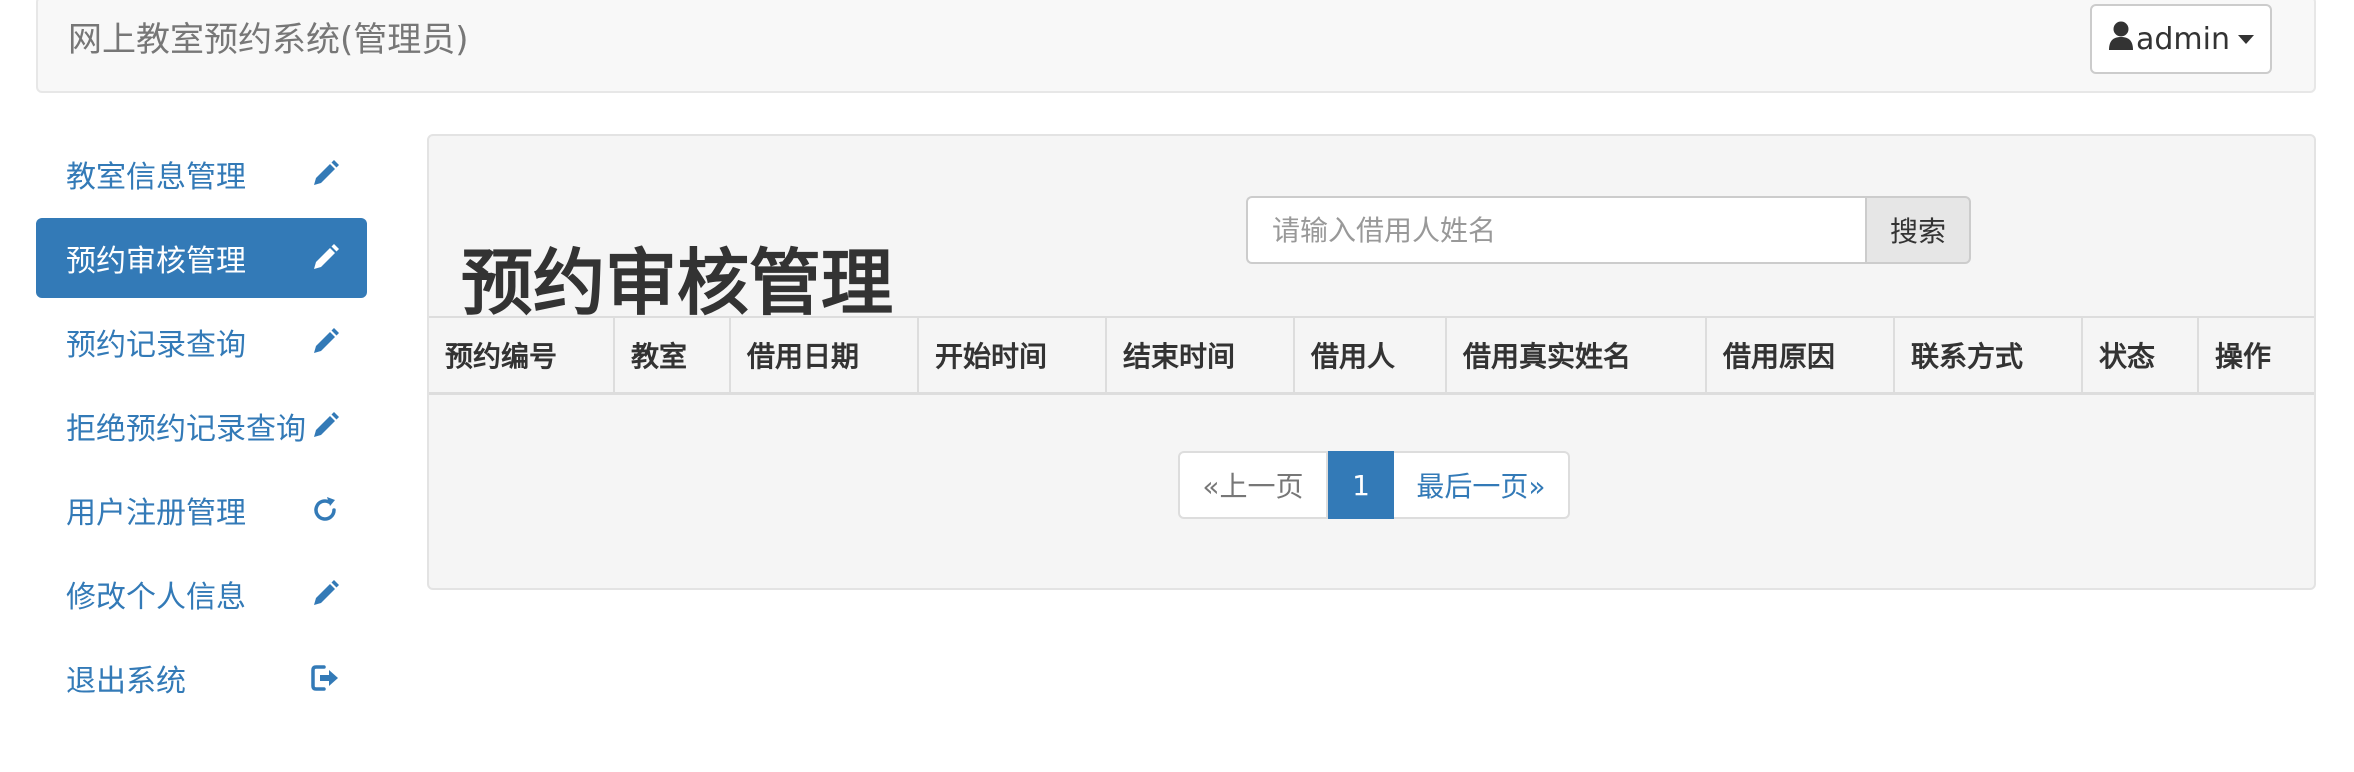 This screenshot has height=772, width=2354. Describe the element at coordinates (1253, 485) in the screenshot. I see `prev-page-button: «上一页` at that location.